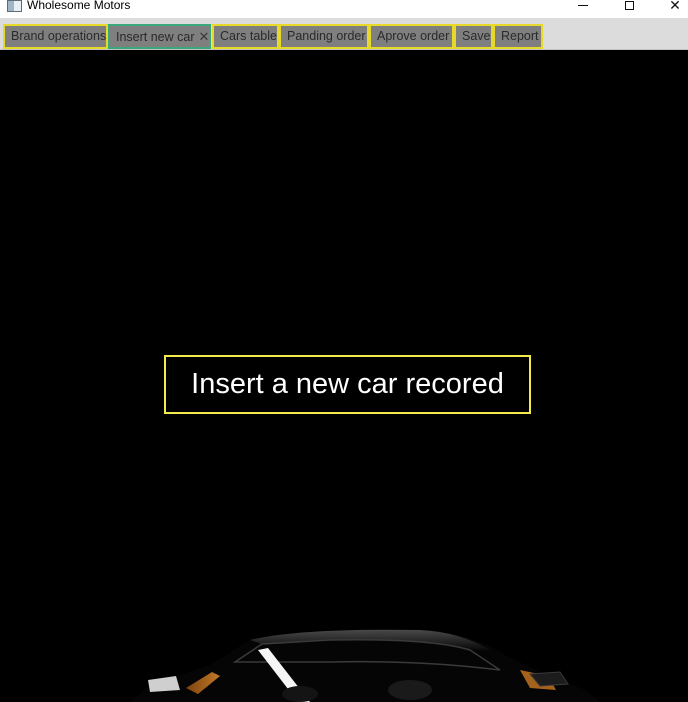 The width and height of the screenshot is (688, 702). What do you see at coordinates (675, 6) in the screenshot?
I see `close-icon: ✕` at bounding box center [675, 6].